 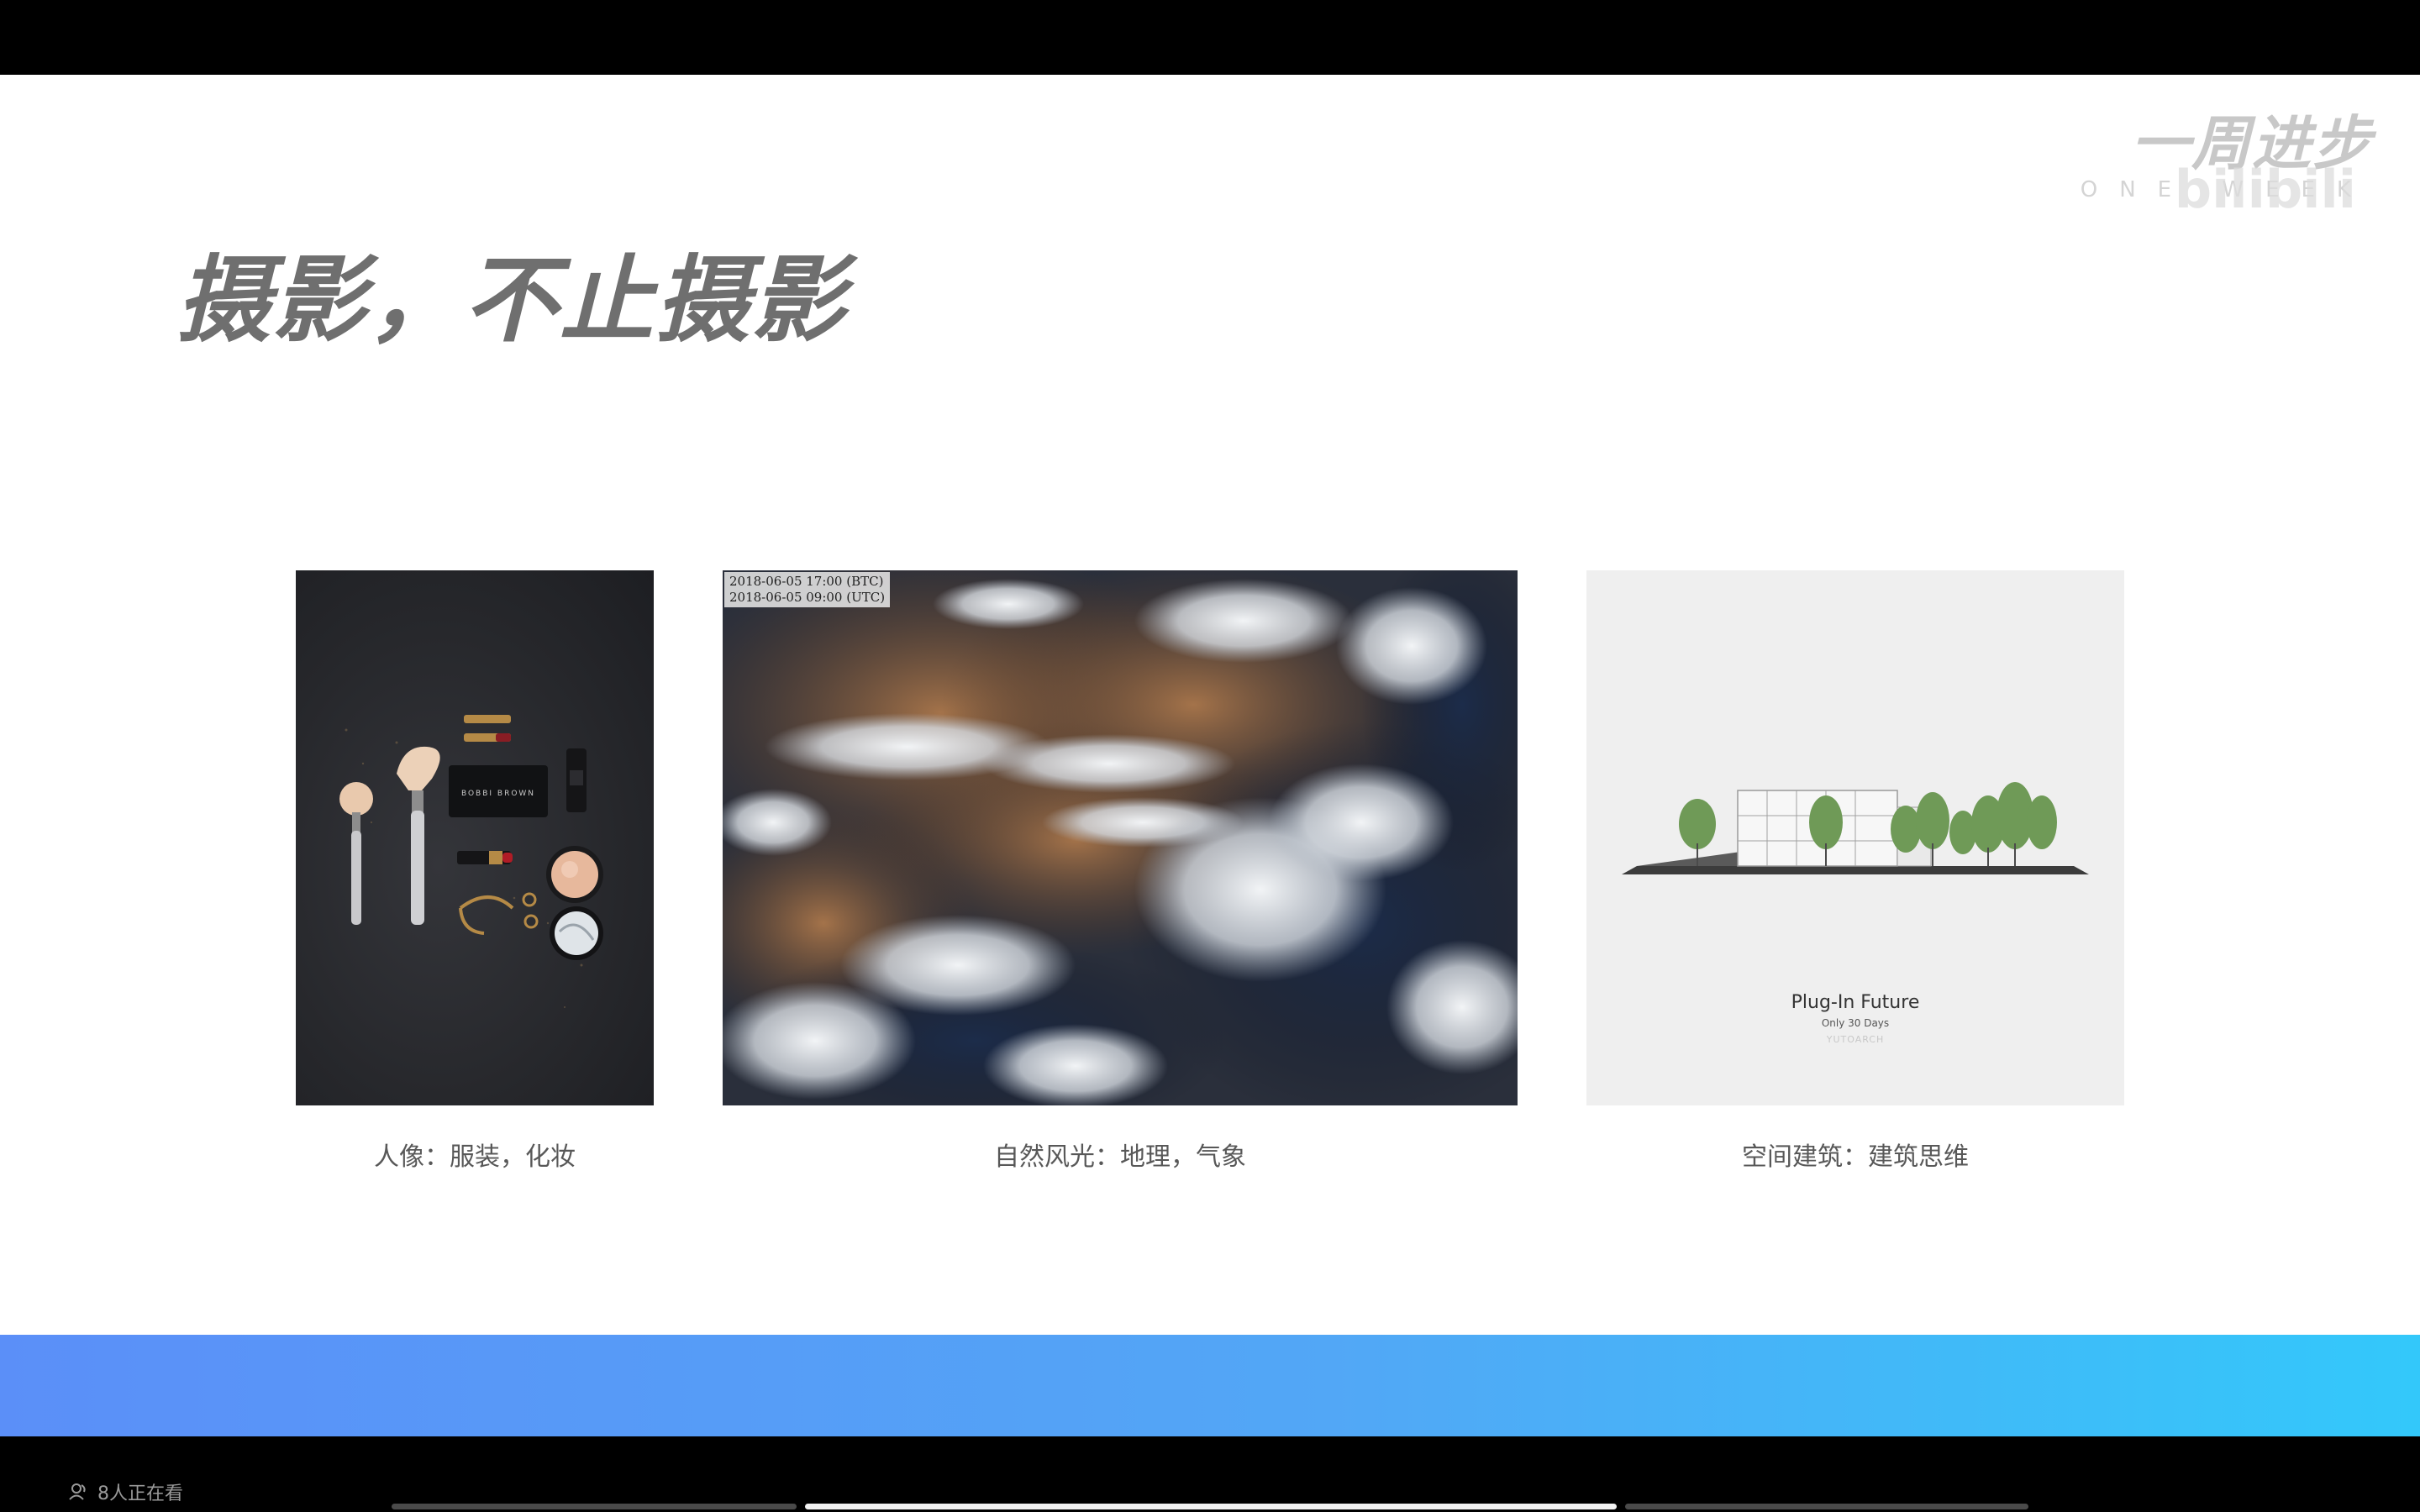 I want to click on caption-landscape: 自然风光：地理，气象, so click(x=1120, y=1157).